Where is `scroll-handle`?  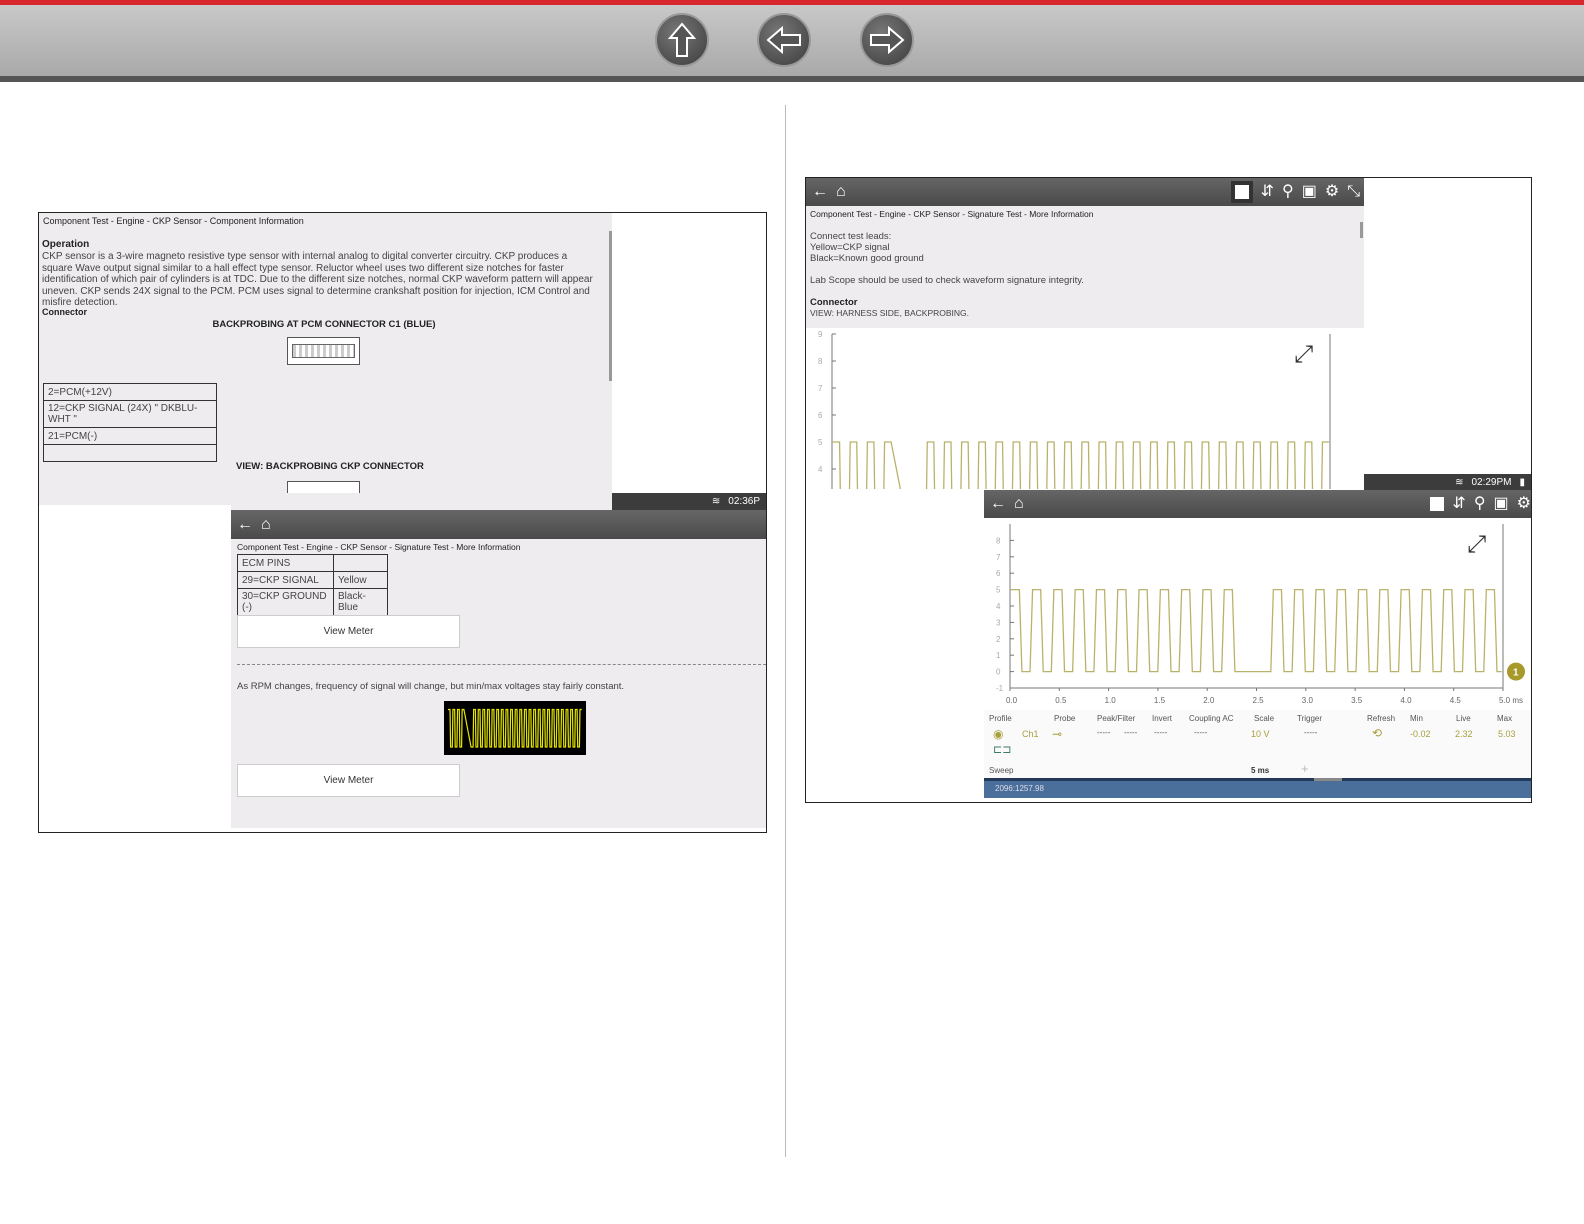
scroll-handle is located at coordinates (1328, 779).